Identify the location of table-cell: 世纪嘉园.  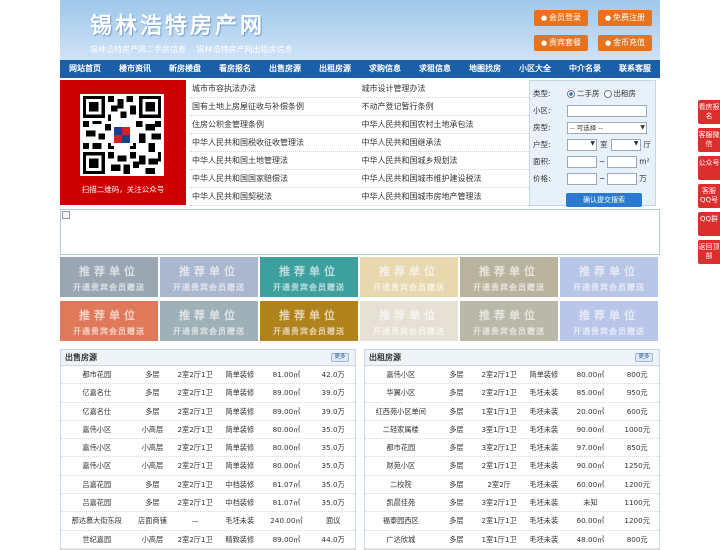
(97, 539).